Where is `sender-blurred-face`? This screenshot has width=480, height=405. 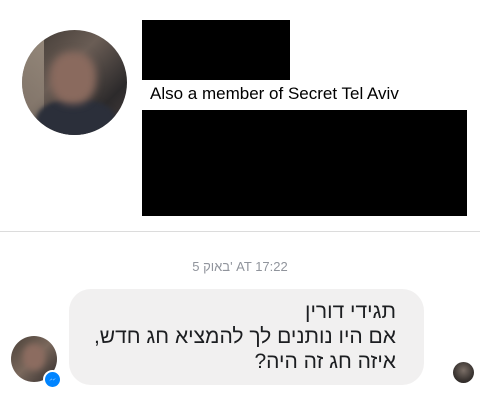 sender-blurred-face is located at coordinates (34, 357).